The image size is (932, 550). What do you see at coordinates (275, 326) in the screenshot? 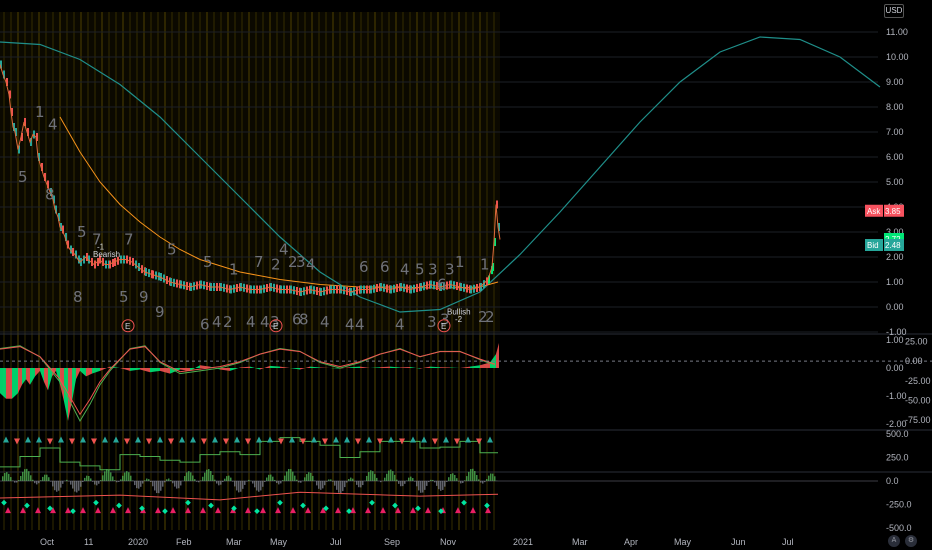
I see `earnings-marker-label: E` at bounding box center [275, 326].